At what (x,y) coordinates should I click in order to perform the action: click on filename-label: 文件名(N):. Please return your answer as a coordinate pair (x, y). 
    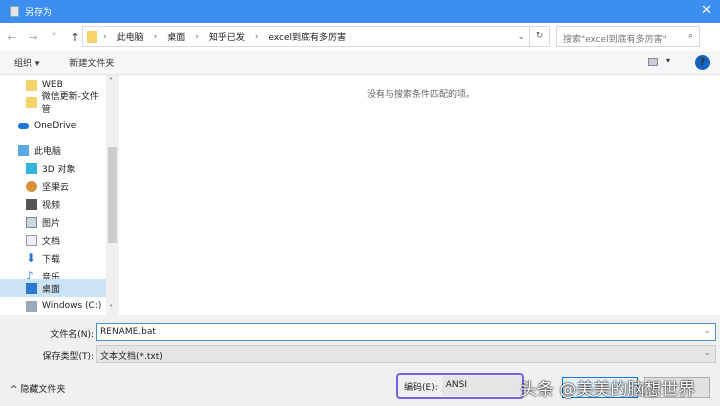
    Looking at the image, I should click on (72, 335).